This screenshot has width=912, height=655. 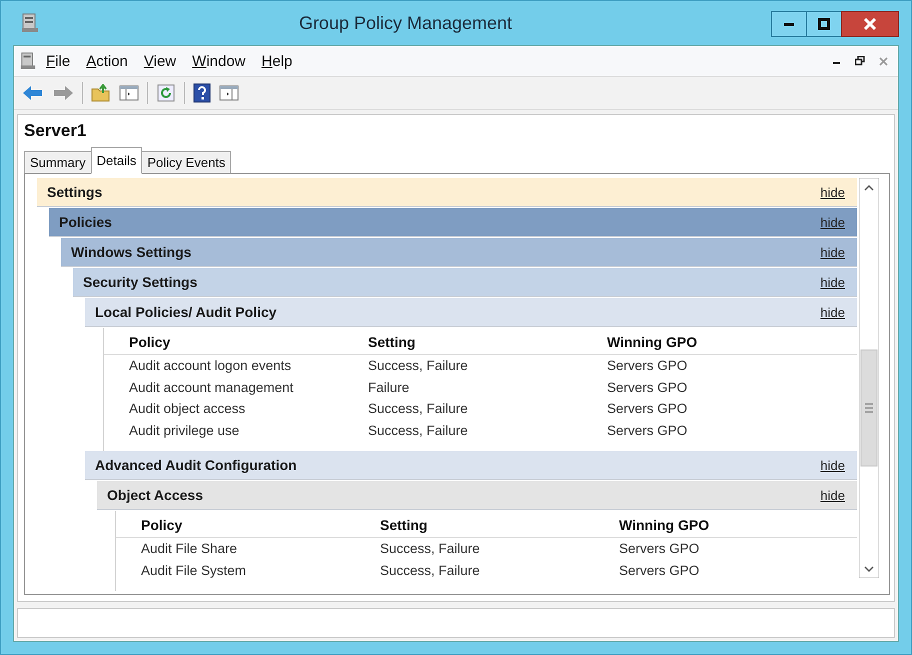 I want to click on help-icon, so click(x=202, y=93).